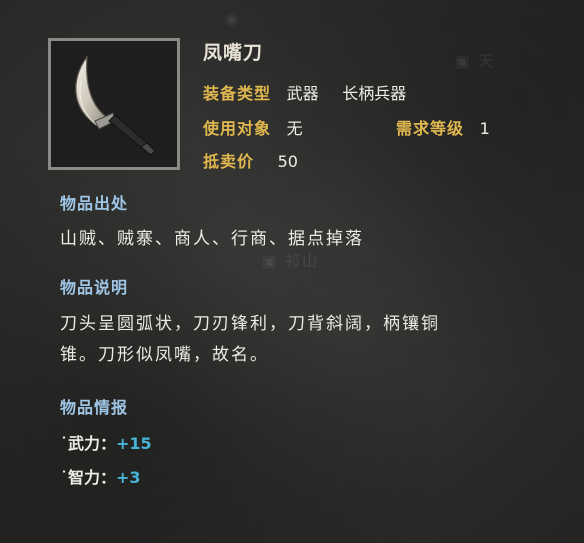  Describe the element at coordinates (237, 93) in the screenshot. I see `equip-type-label: 装备类型` at that location.